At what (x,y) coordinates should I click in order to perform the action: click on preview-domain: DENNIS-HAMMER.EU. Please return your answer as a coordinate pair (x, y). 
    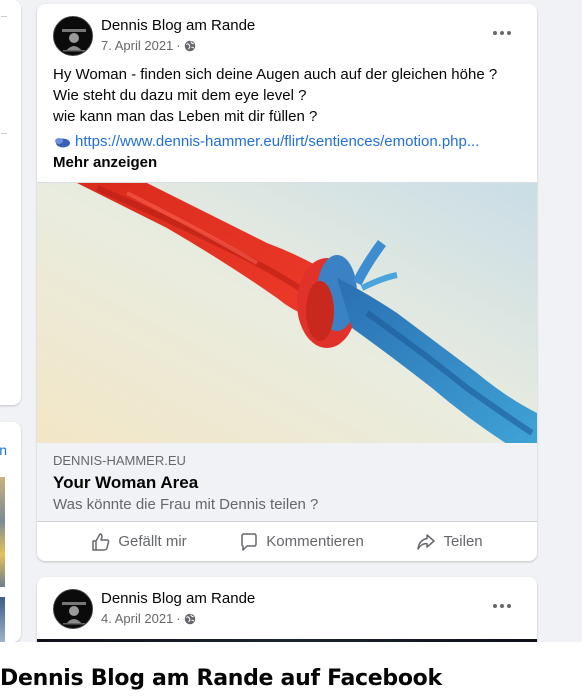
    Looking at the image, I should click on (119, 460).